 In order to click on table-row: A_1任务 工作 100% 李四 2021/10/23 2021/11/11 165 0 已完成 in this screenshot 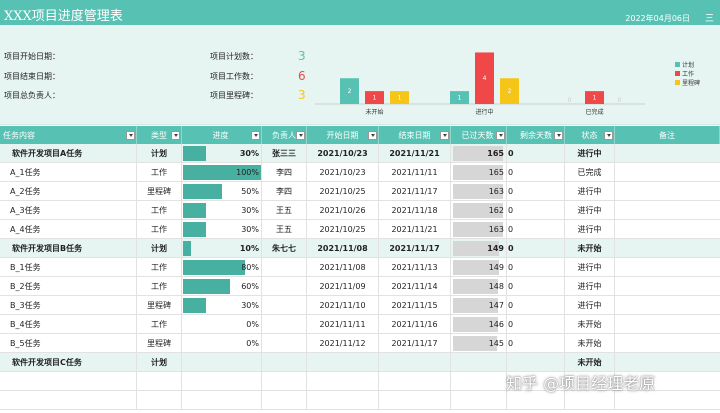, I will do `click(360, 172)`.